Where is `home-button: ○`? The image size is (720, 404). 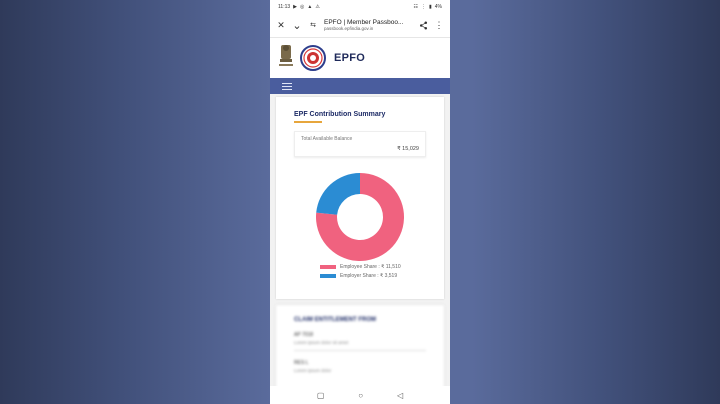 home-button: ○ is located at coordinates (360, 395).